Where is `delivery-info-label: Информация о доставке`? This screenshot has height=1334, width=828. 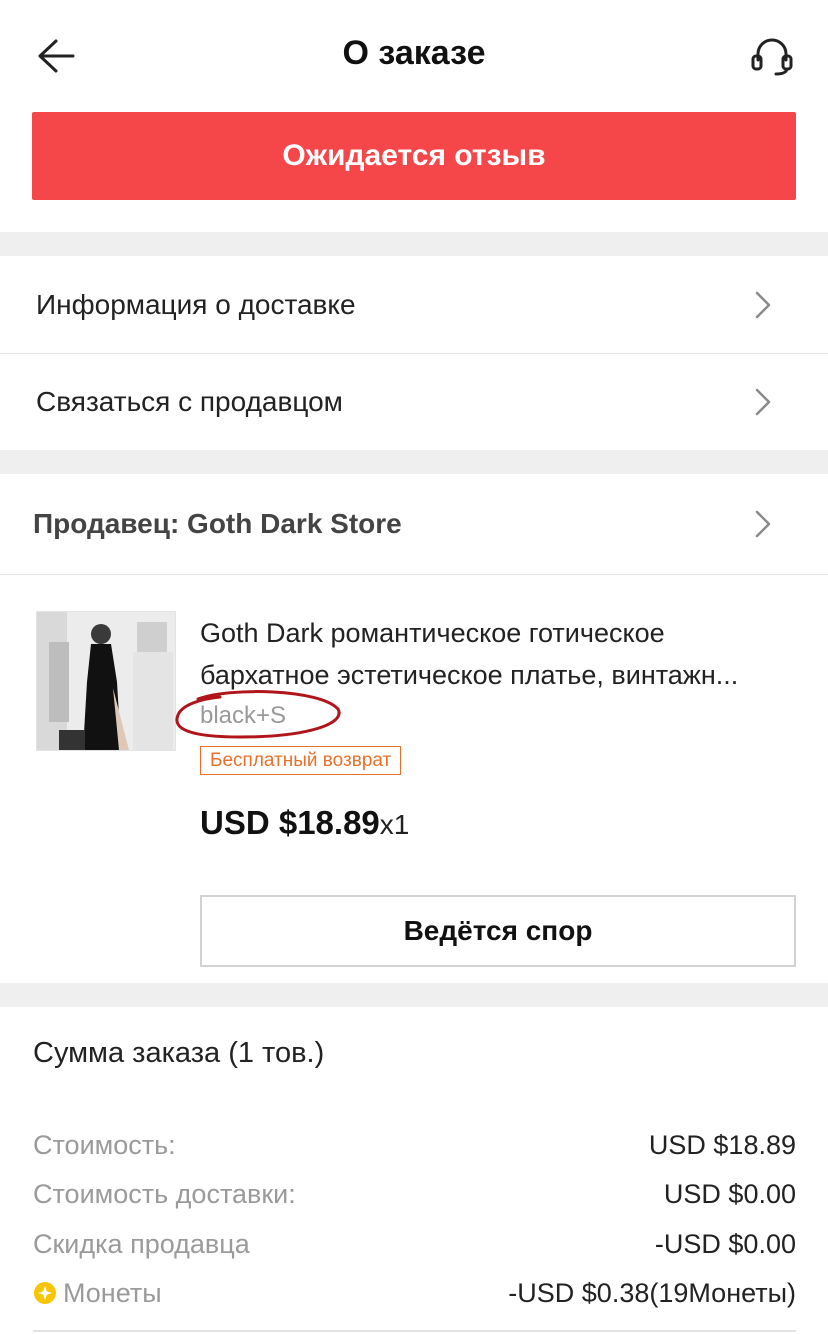
delivery-info-label: Информация о доставке is located at coordinates (196, 304).